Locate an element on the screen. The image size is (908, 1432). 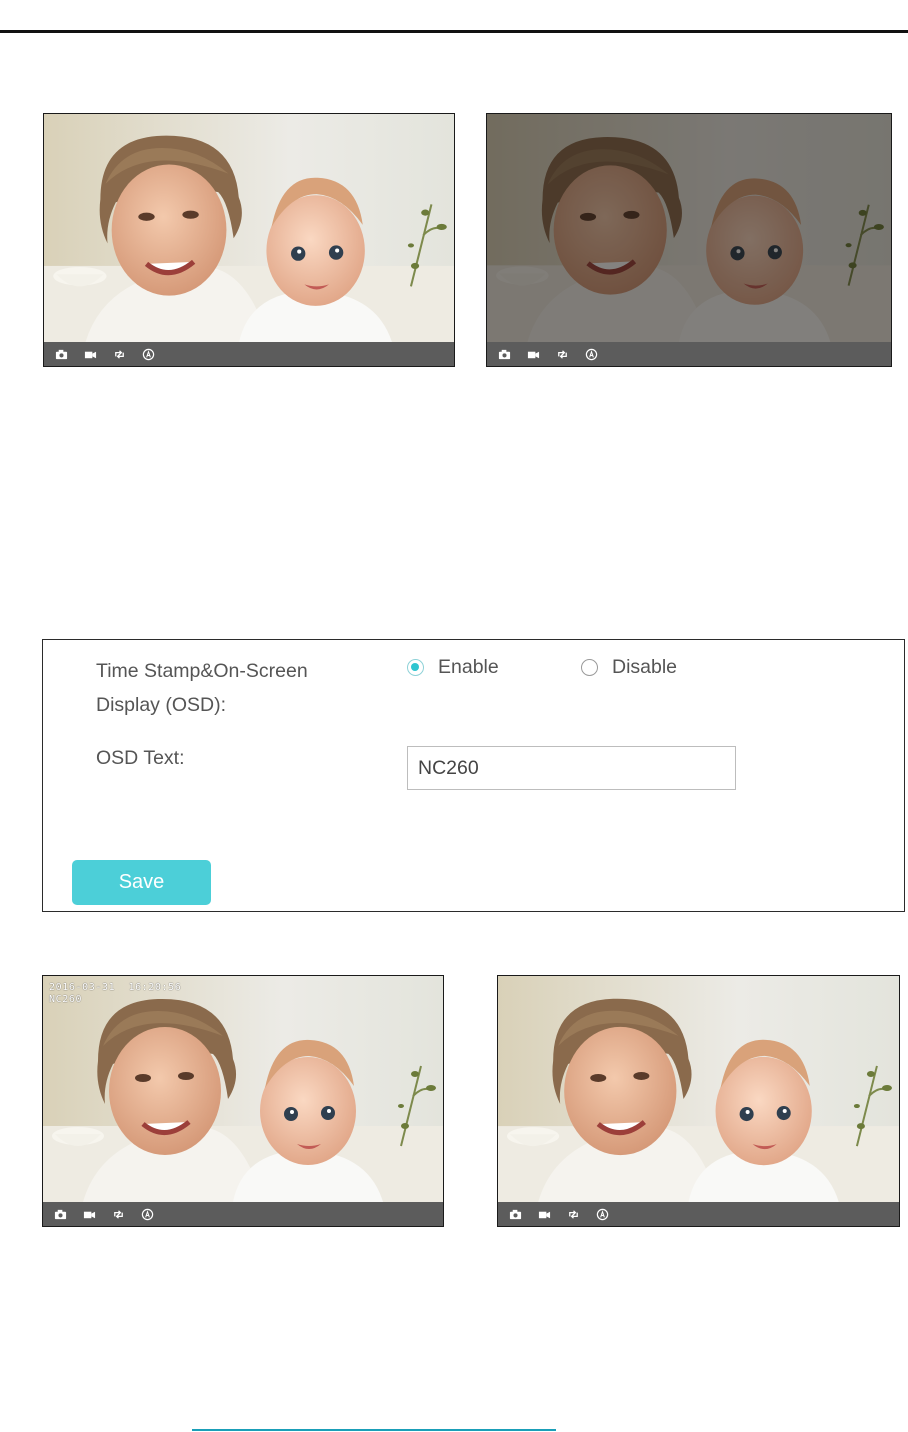
camera-preview-dark is located at coordinates (689, 240).